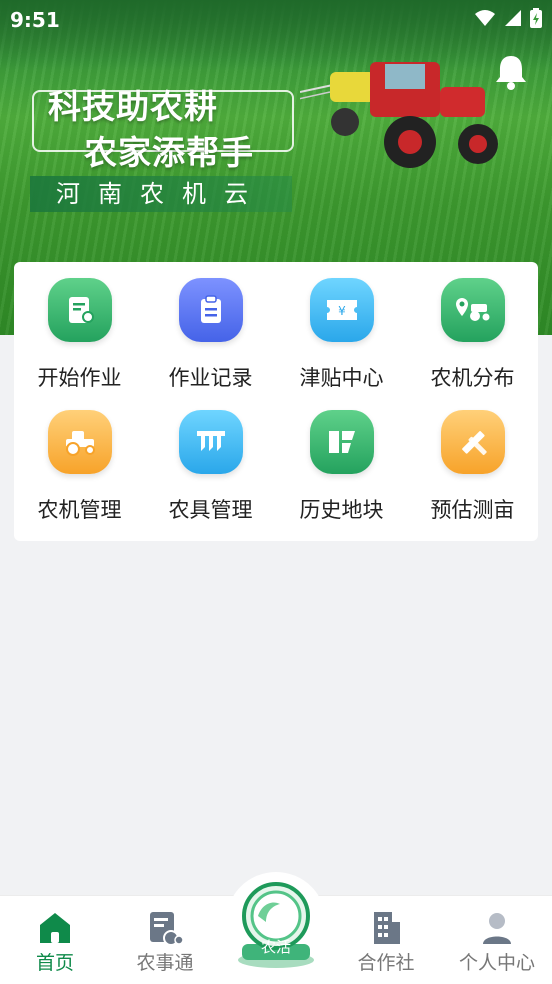 Image resolution: width=552 pixels, height=984 pixels. I want to click on menu-label: 农机分布, so click(472, 378).